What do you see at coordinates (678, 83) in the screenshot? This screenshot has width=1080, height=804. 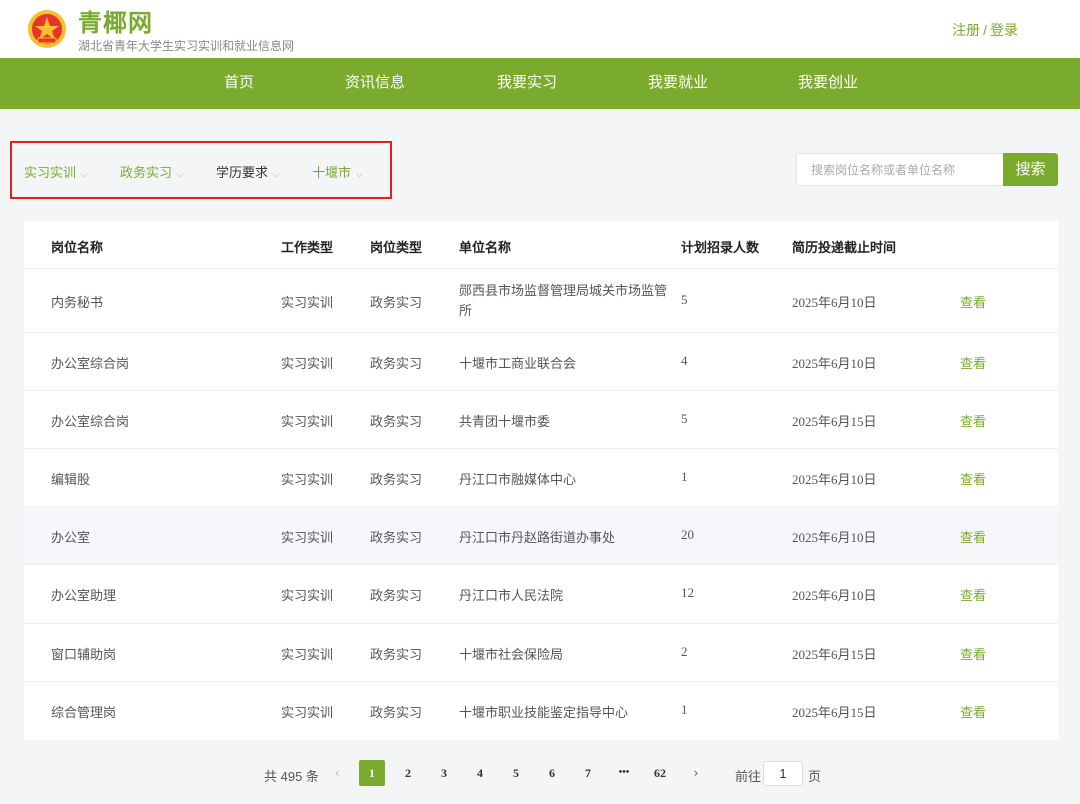 I see `nav-item-employment: 我要就业` at bounding box center [678, 83].